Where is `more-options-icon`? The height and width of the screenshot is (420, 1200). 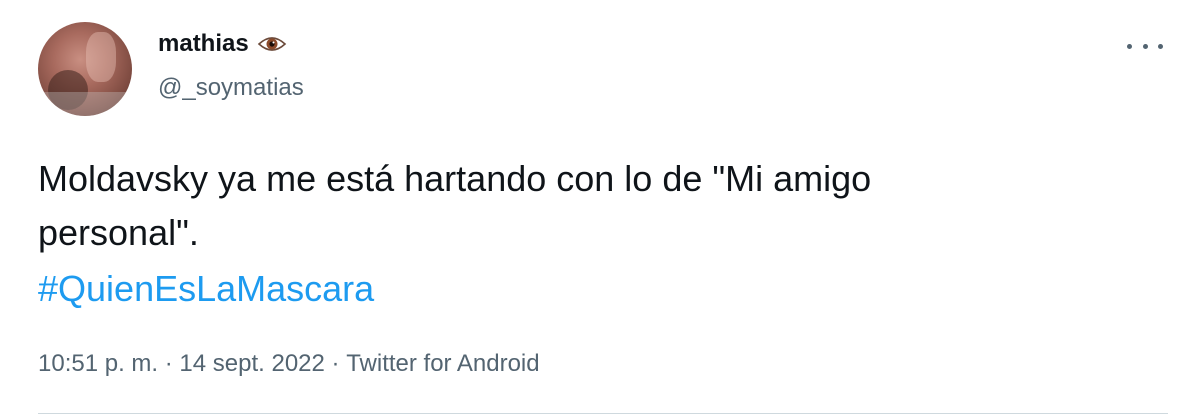
more-options-icon is located at coordinates (1145, 46).